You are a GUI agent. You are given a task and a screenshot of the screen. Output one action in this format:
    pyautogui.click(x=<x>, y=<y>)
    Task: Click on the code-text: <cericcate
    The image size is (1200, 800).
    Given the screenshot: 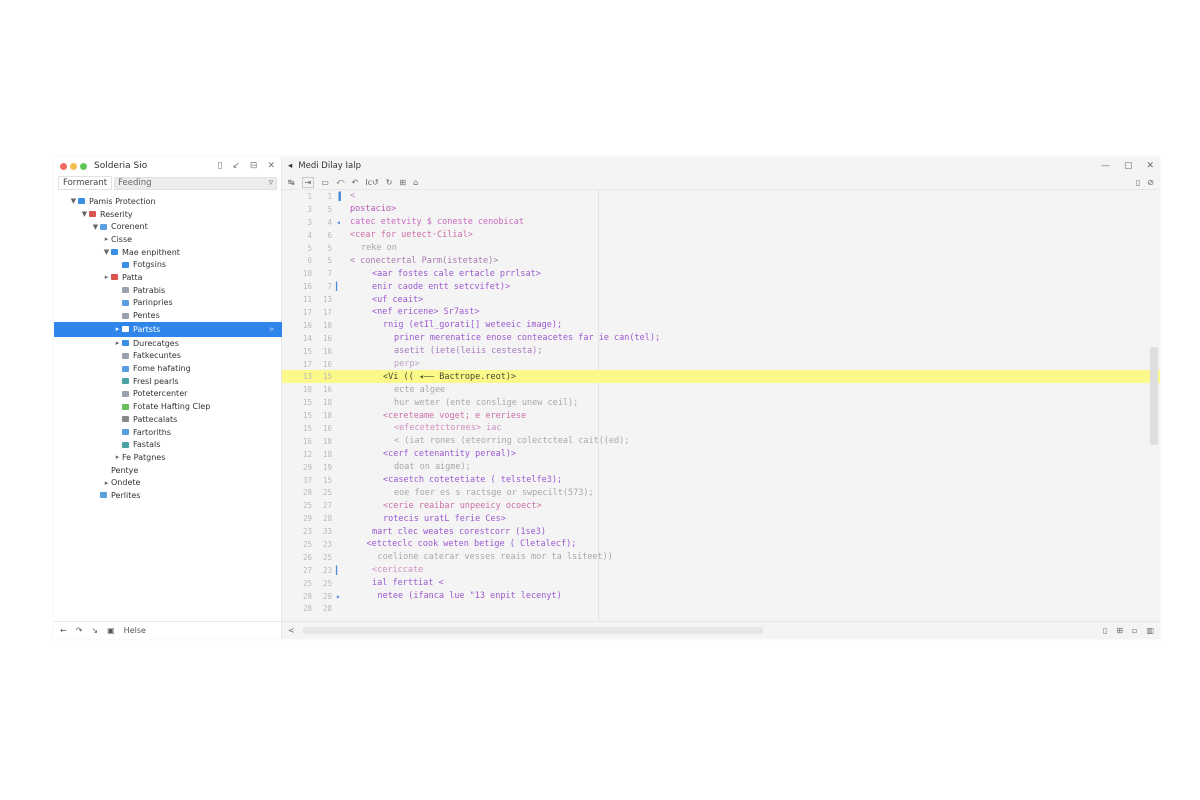 What is the action you would take?
    pyautogui.click(x=394, y=570)
    